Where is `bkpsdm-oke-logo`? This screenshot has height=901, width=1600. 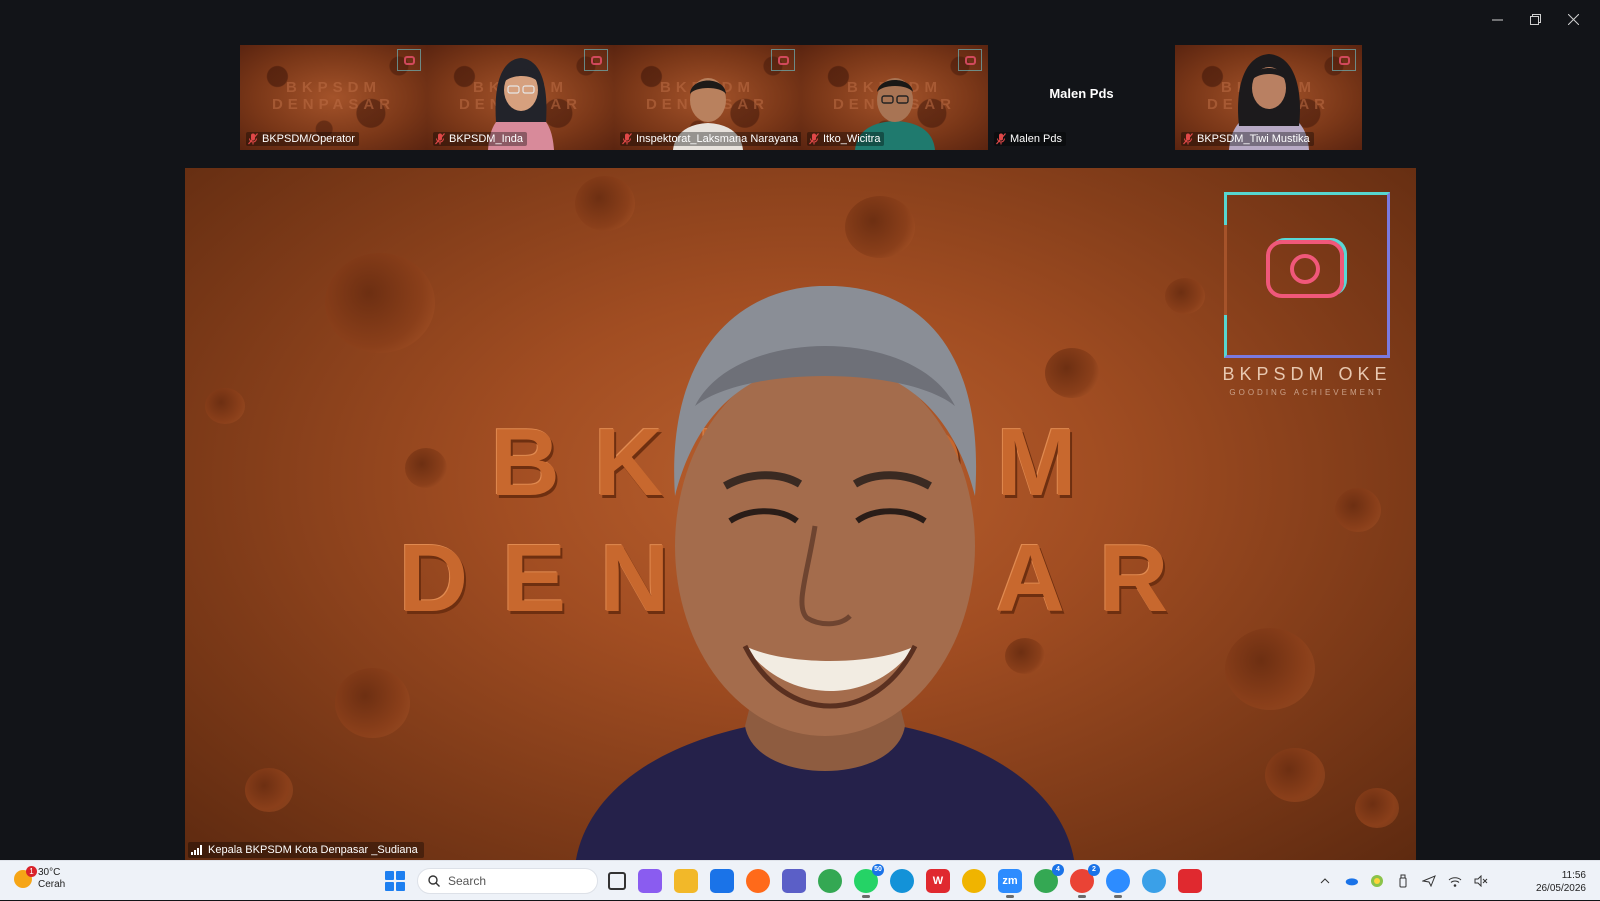
bkpsdm-oke-logo is located at coordinates (1307, 275).